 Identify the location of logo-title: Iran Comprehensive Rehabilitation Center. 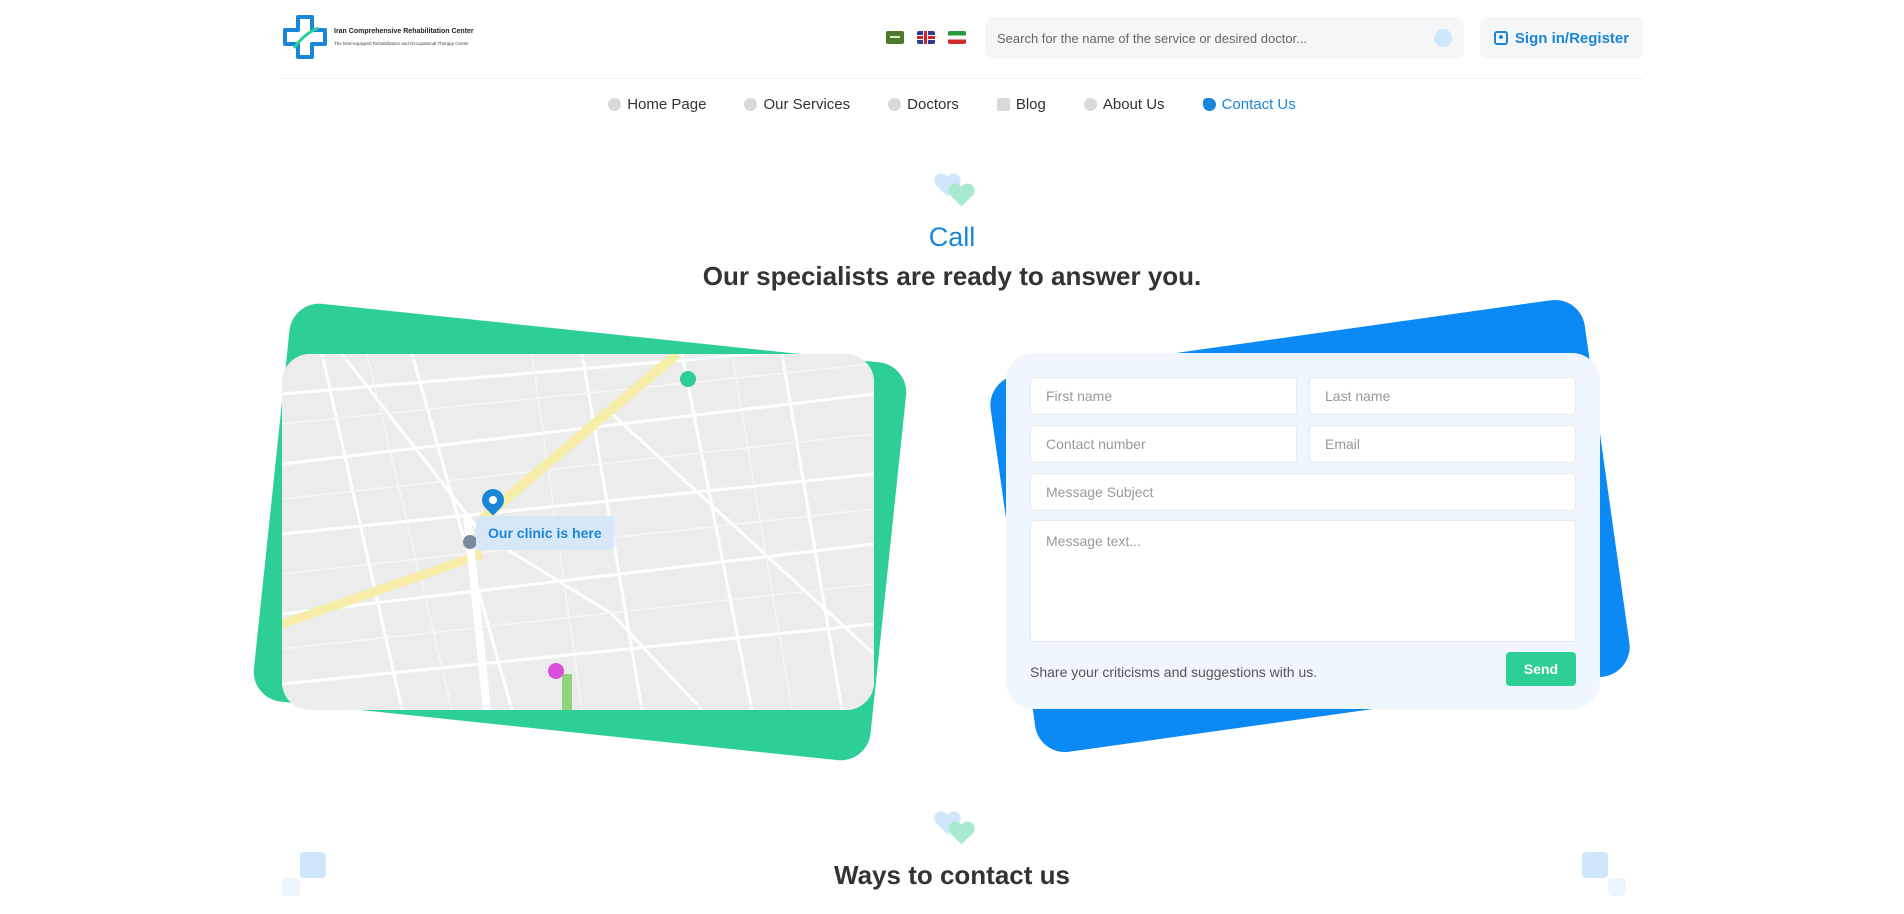
(404, 31).